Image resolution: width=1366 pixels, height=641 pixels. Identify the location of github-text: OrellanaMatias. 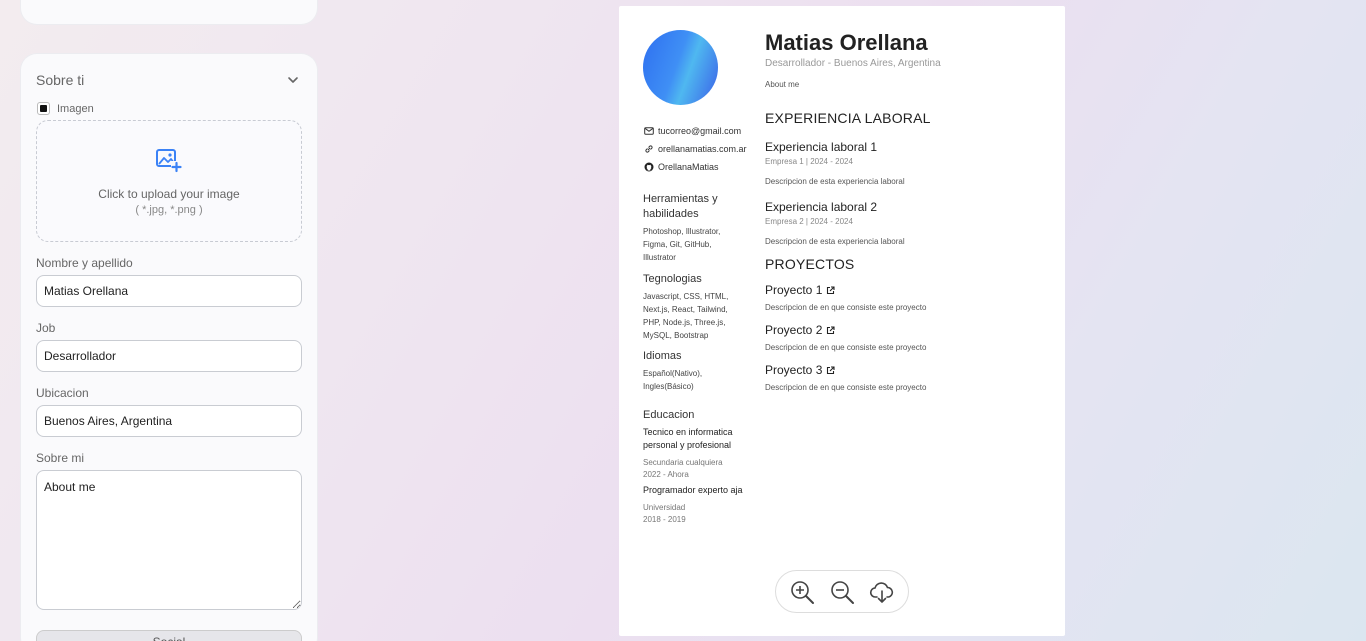
(688, 167).